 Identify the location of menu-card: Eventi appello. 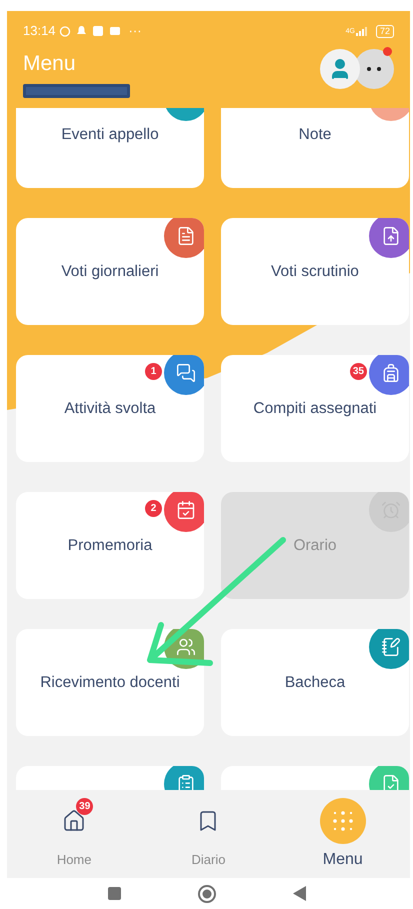
(110, 148).